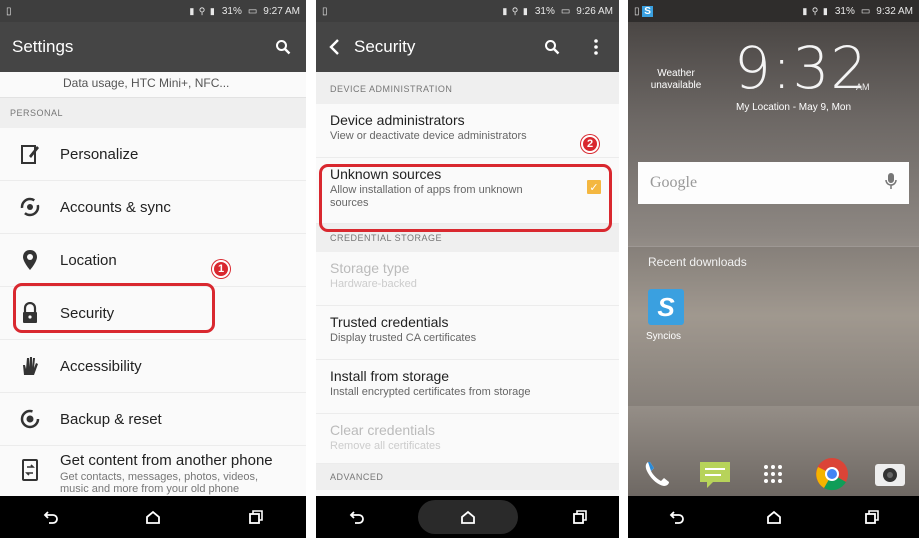 This screenshot has height=538, width=919. I want to click on settings-item-backup-reset: Backup & reset, so click(153, 419).